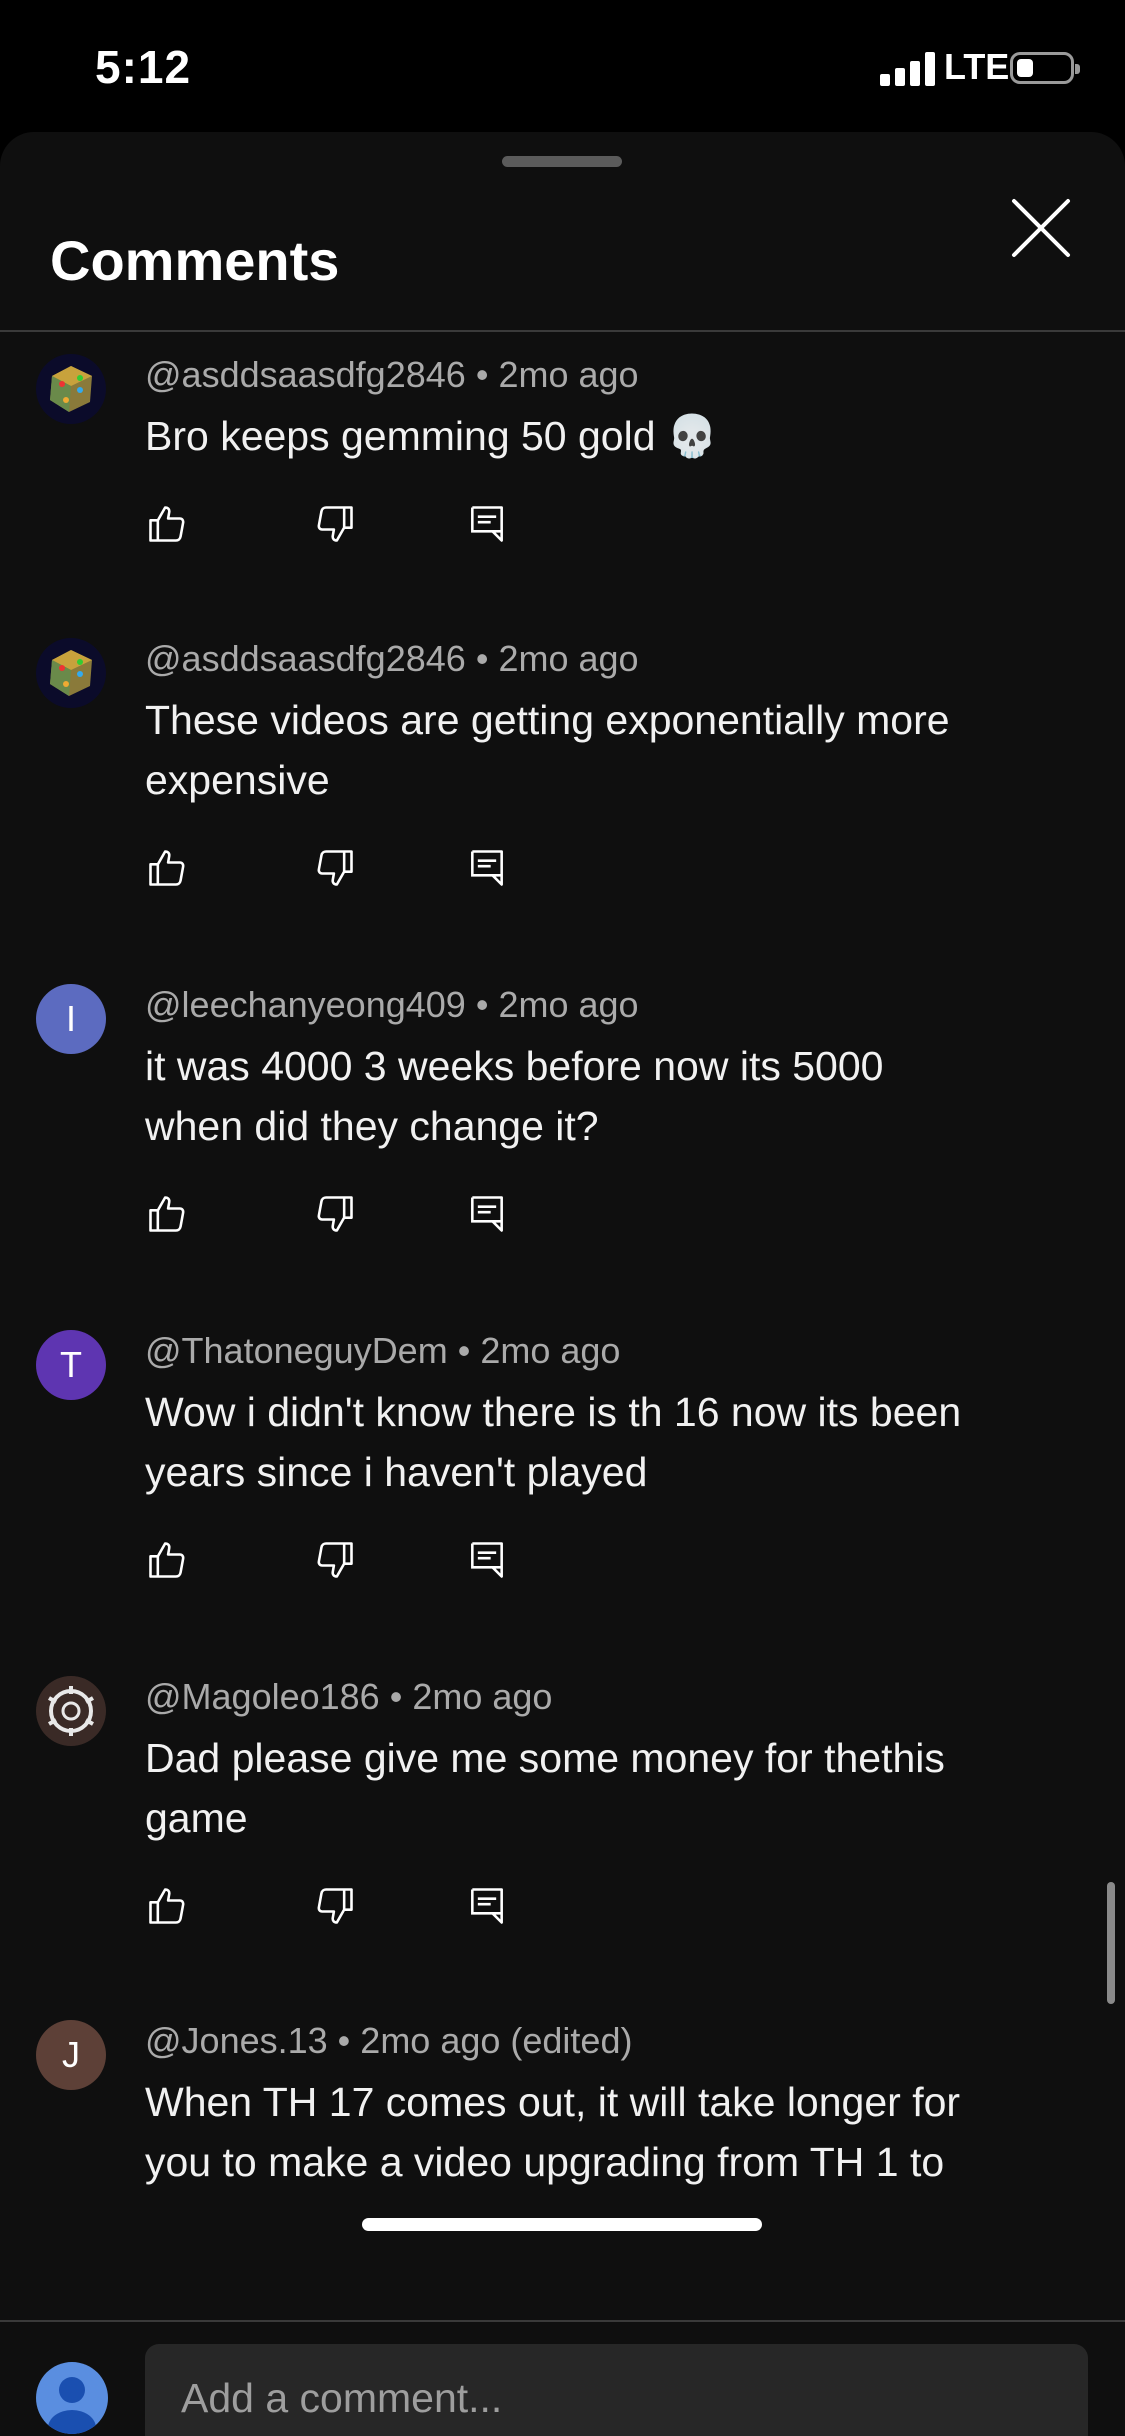 This screenshot has width=1125, height=2436. What do you see at coordinates (431, 436) in the screenshot?
I see `comment-line: Bro keeps gemming 50 gold 💀` at bounding box center [431, 436].